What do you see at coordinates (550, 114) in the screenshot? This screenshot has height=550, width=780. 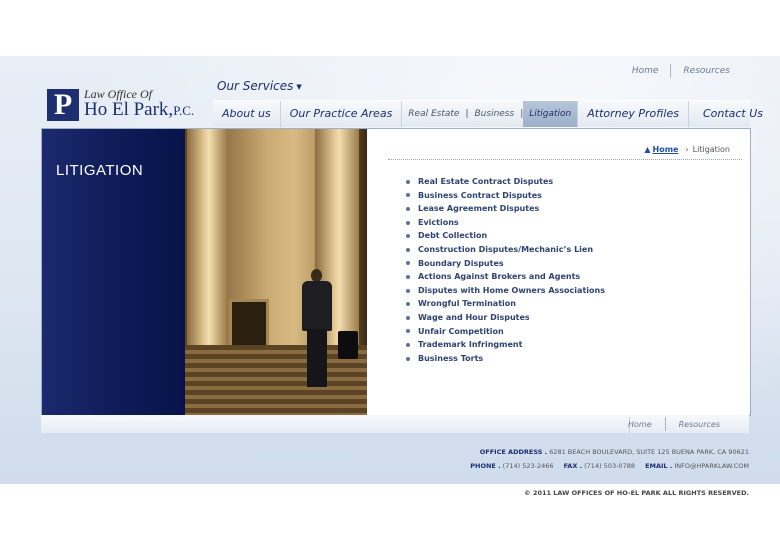 I see `nav-sub-litigation: Litigation` at bounding box center [550, 114].